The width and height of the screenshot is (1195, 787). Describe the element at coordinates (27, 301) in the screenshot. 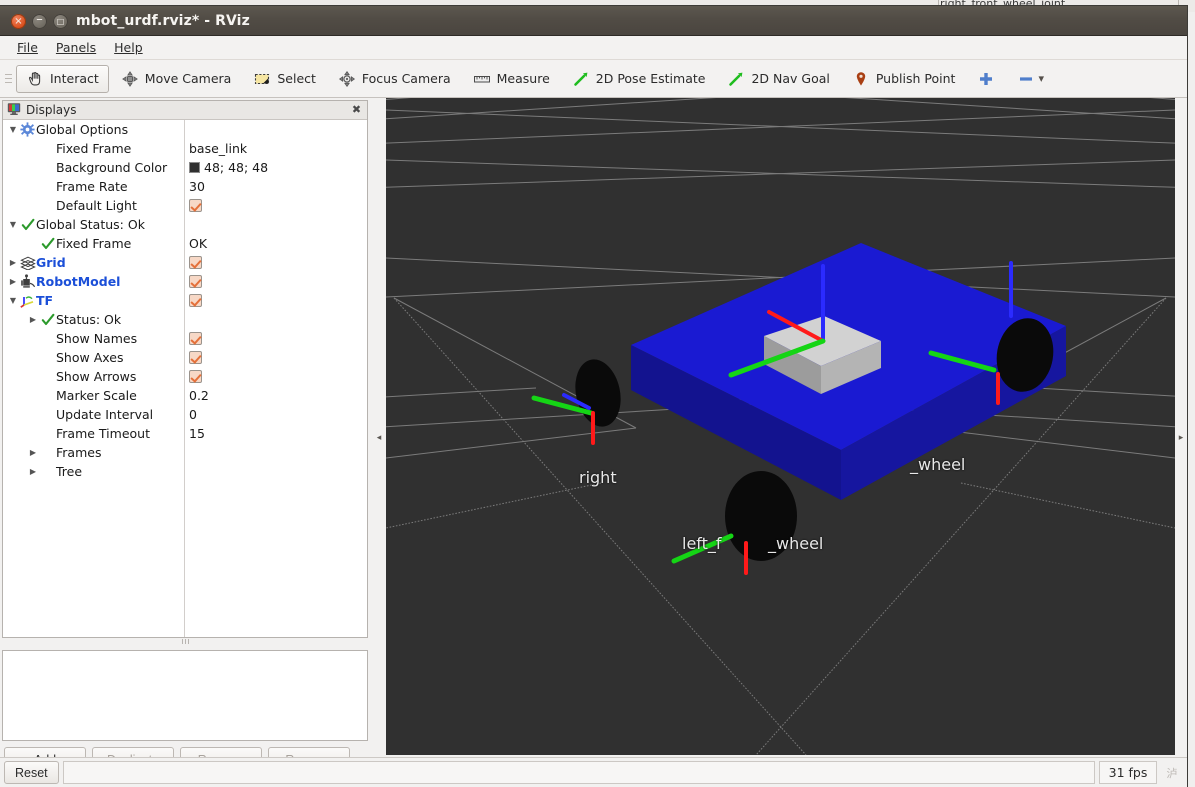

I see `tf-axes-icon` at that location.